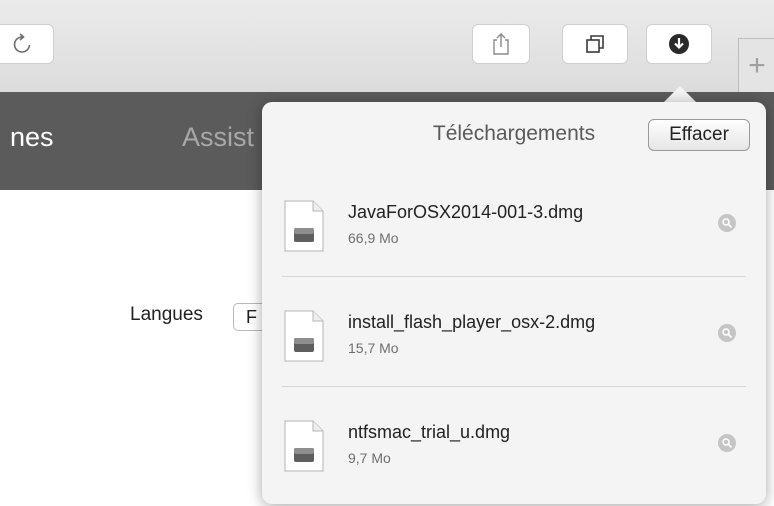 The width and height of the screenshot is (774, 506). I want to click on nav-item-assist: Assist, so click(218, 137).